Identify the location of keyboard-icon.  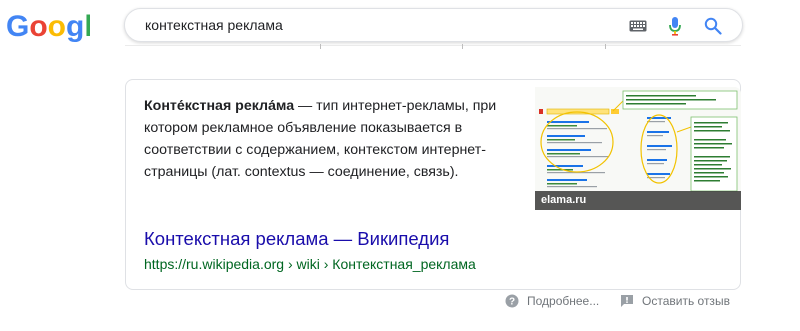
(638, 26).